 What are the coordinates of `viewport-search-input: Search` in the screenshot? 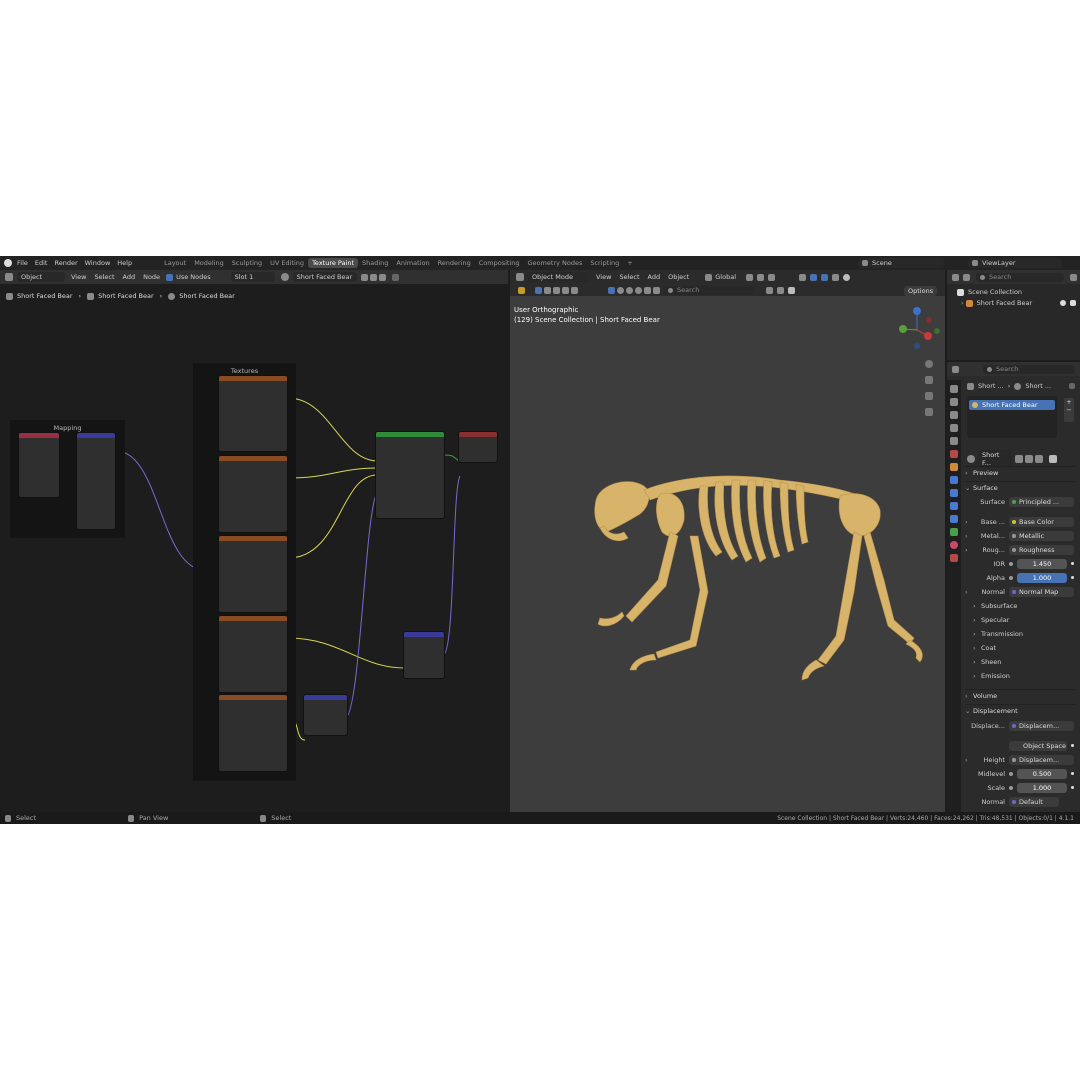 It's located at (709, 290).